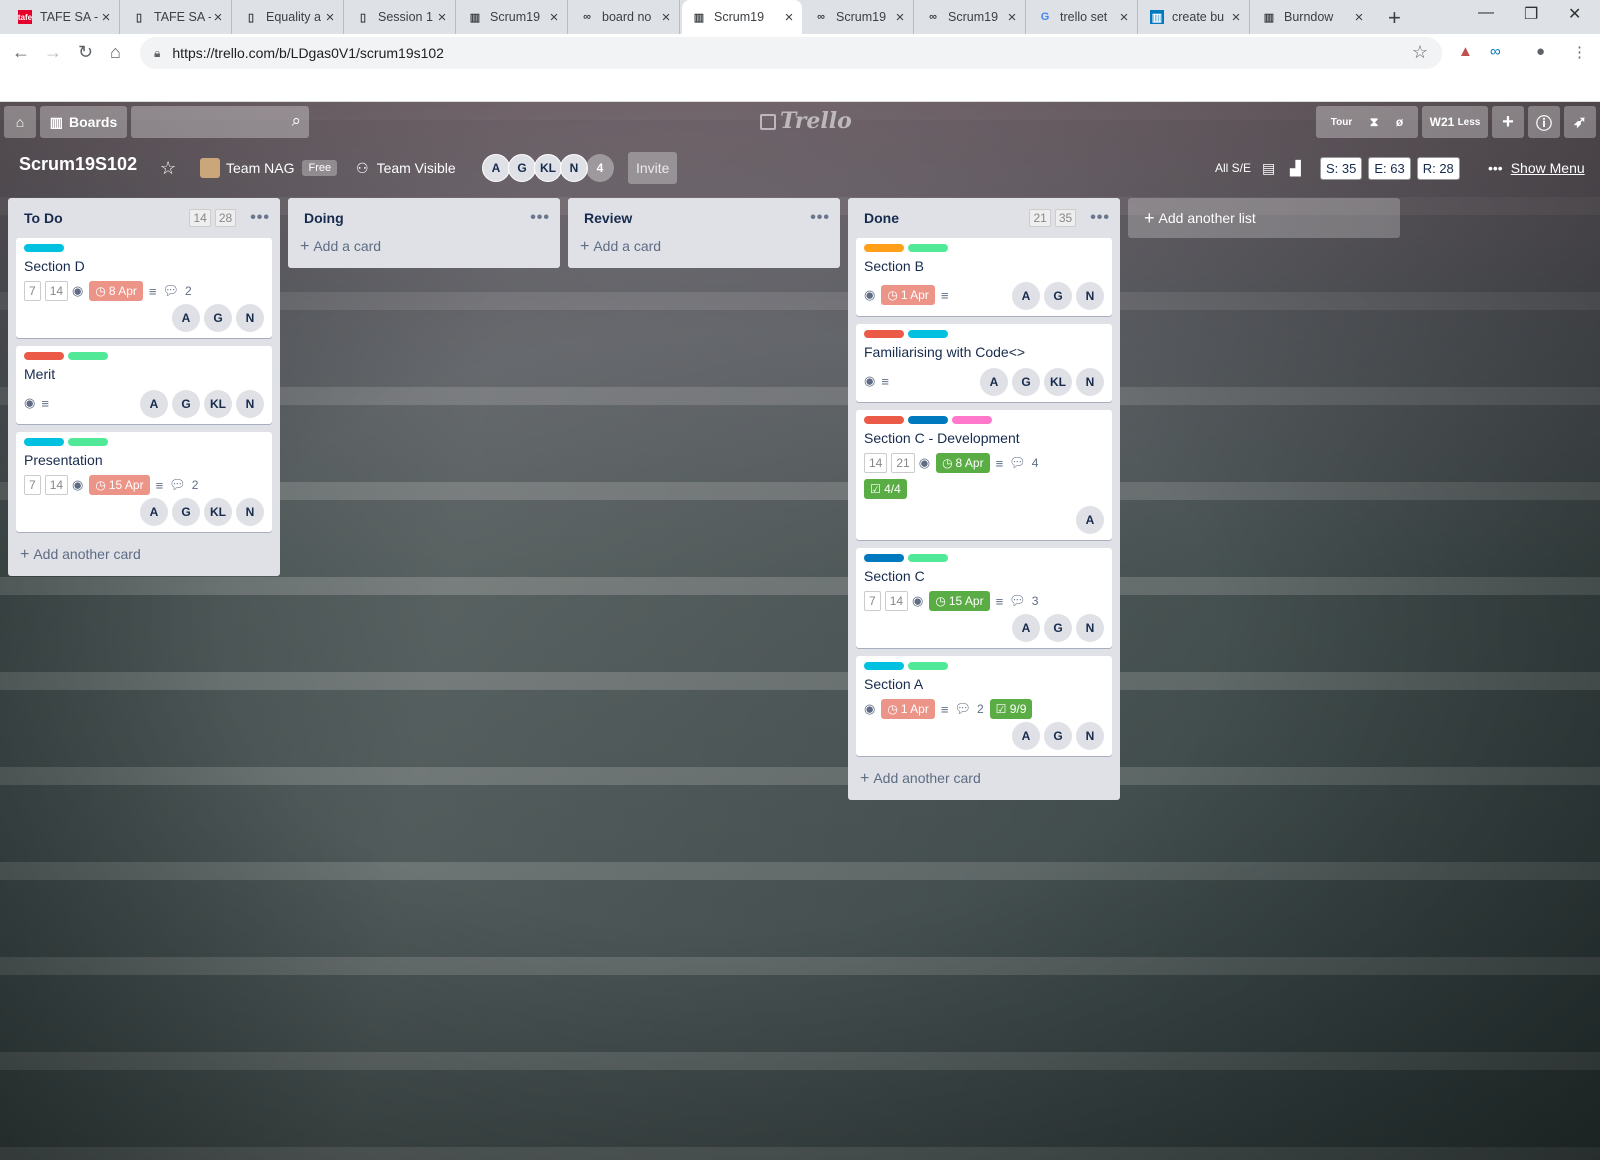 The width and height of the screenshot is (1600, 1160). What do you see at coordinates (1233, 168) in the screenshot?
I see `all-se-toggle: All S/E` at bounding box center [1233, 168].